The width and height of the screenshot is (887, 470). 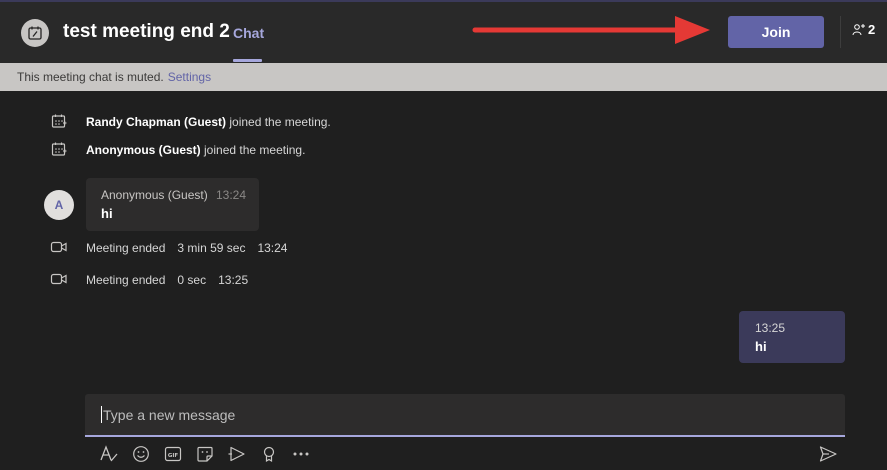 I want to click on more-options-icon, so click(x=301, y=454).